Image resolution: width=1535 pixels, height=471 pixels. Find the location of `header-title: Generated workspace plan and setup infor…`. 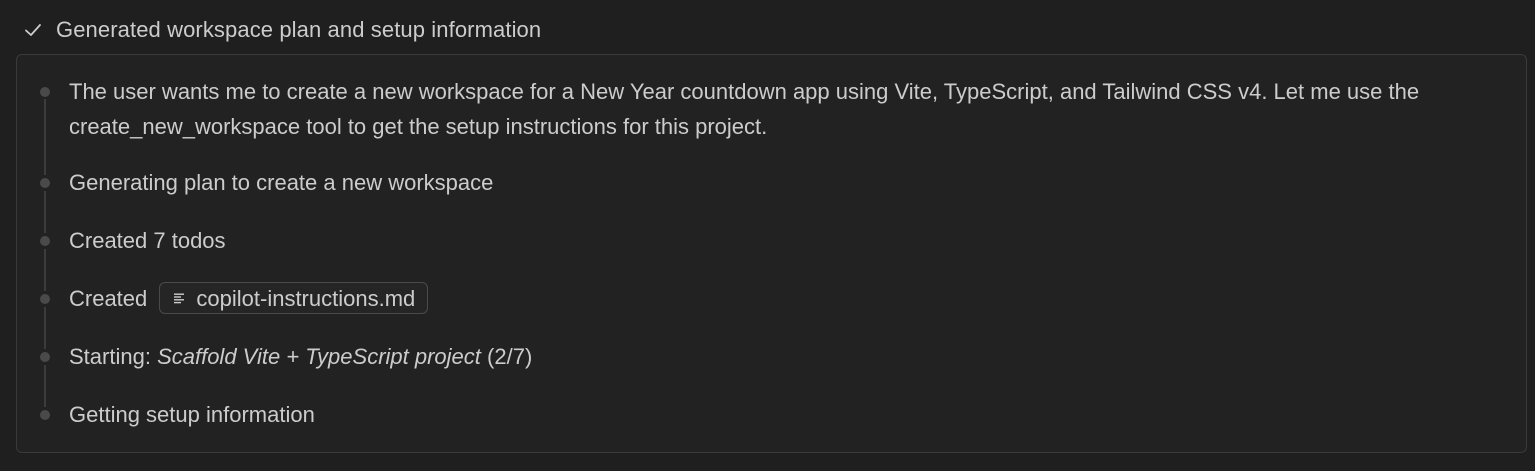

header-title: Generated workspace plan and setup infor… is located at coordinates (299, 29).